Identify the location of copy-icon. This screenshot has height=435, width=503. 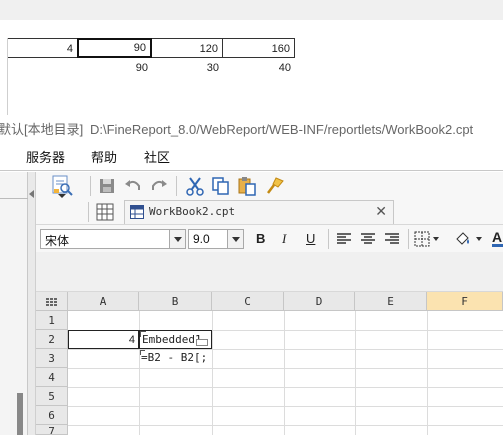
(221, 186).